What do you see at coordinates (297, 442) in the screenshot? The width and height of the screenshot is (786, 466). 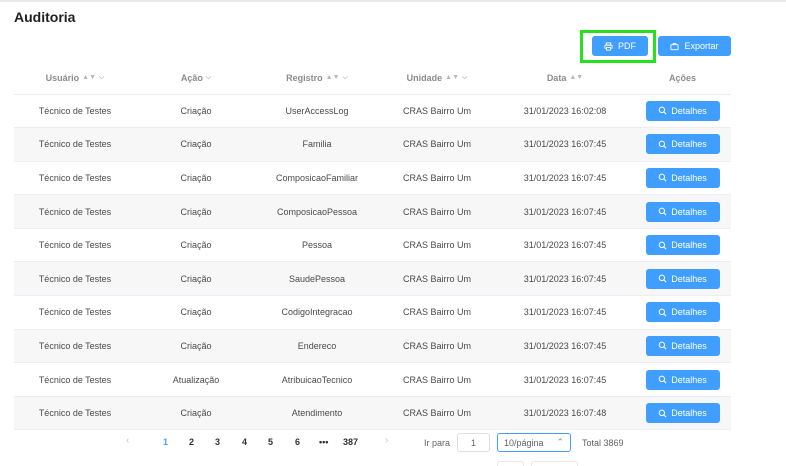 I see `page-6: 6` at bounding box center [297, 442].